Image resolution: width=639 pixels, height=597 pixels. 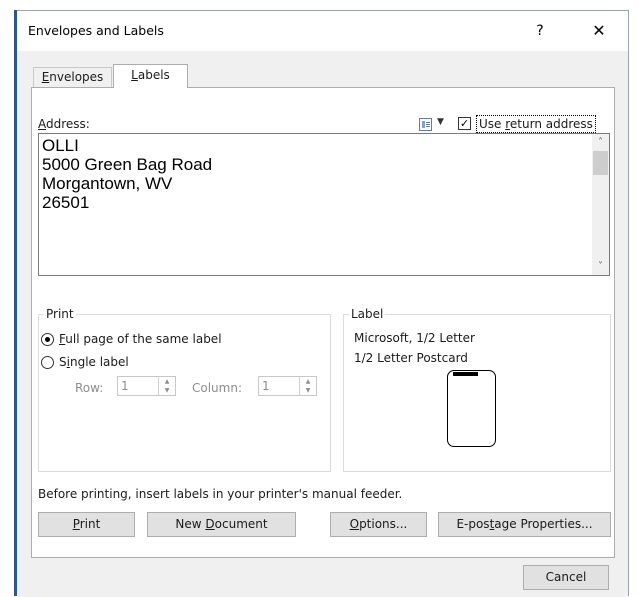 I want to click on print-text: rint, so click(x=90, y=524).